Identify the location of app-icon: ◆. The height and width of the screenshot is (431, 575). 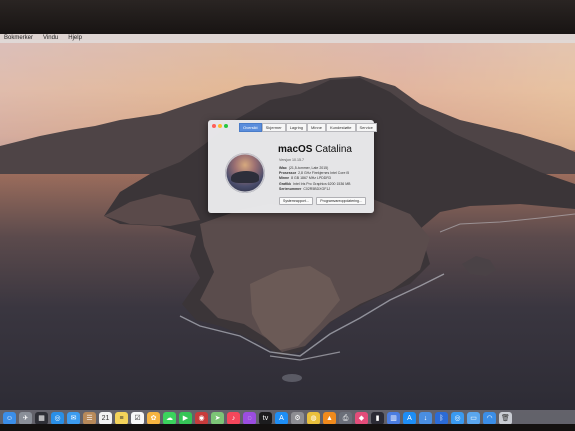
(361, 418).